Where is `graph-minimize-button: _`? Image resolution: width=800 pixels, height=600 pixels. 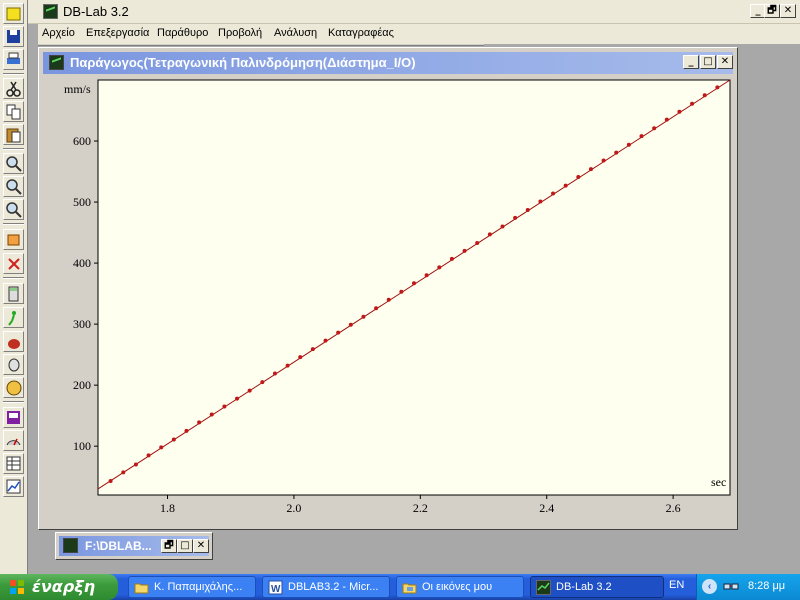
graph-minimize-button: _ is located at coordinates (691, 62).